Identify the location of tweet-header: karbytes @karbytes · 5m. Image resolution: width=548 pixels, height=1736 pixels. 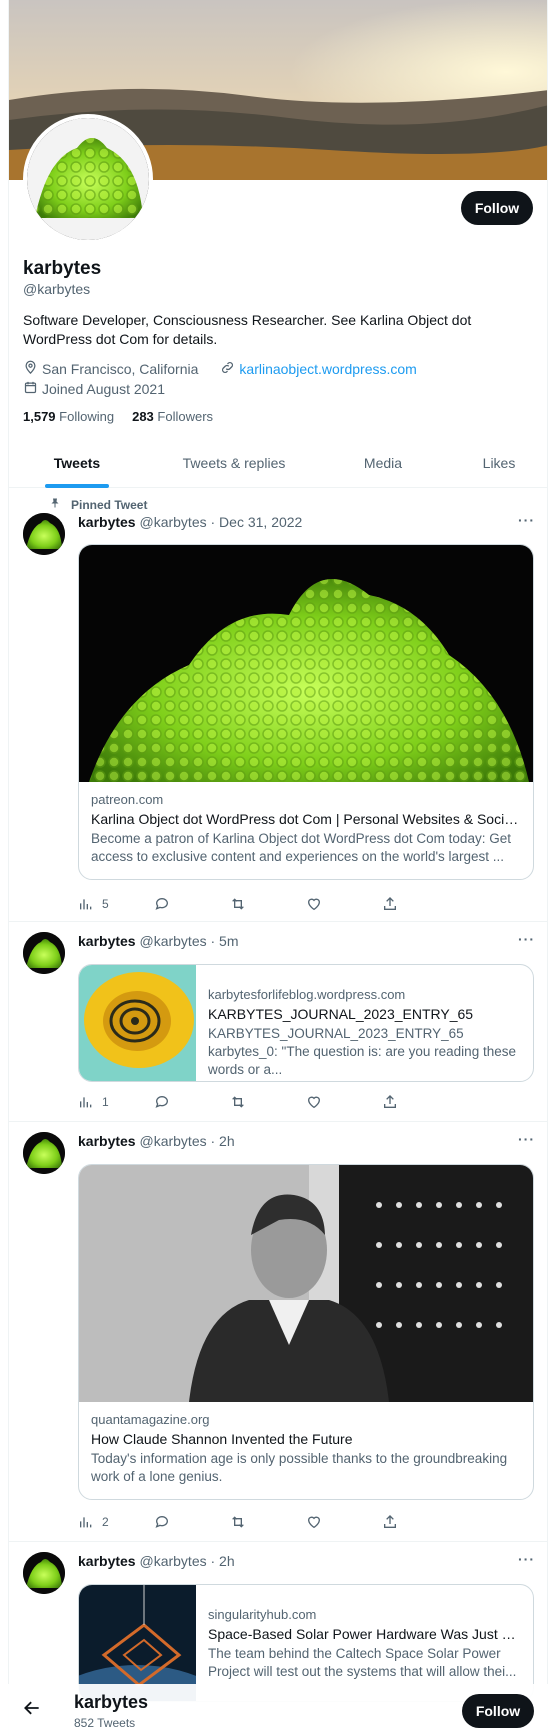
(158, 941).